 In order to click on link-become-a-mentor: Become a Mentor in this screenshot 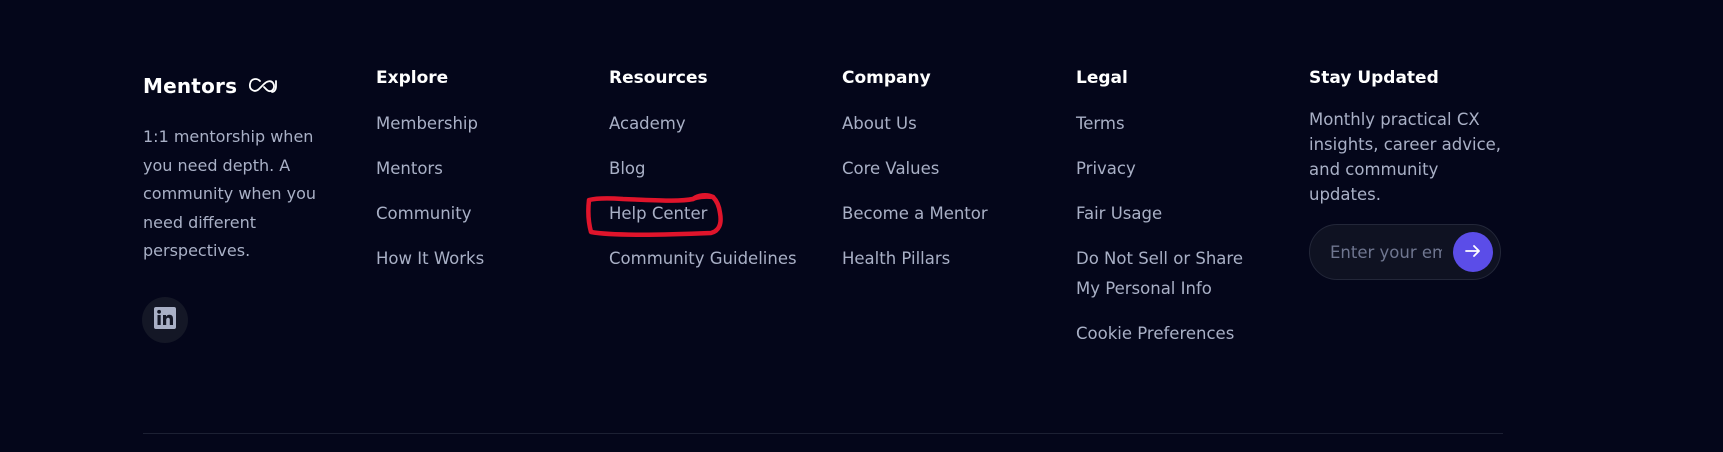, I will do `click(915, 214)`.